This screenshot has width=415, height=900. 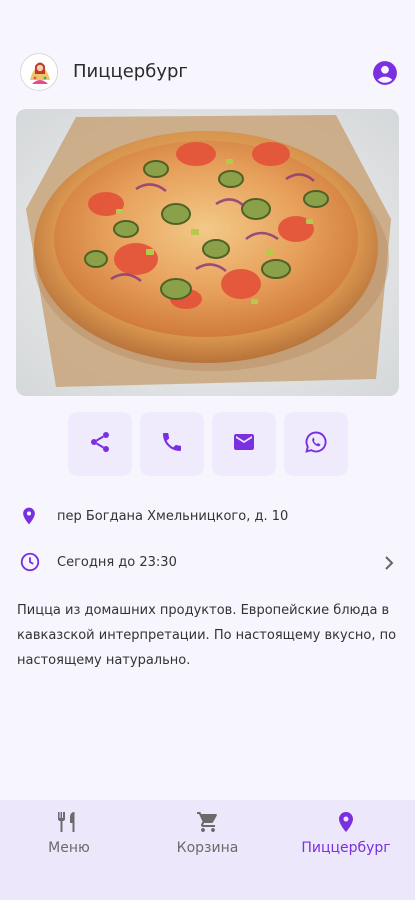 I want to click on share-button, so click(x=100, y=444).